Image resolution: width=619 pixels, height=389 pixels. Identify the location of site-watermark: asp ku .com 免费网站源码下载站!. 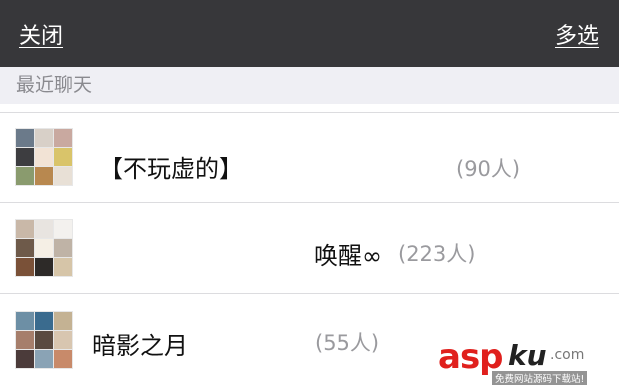
(525, 362).